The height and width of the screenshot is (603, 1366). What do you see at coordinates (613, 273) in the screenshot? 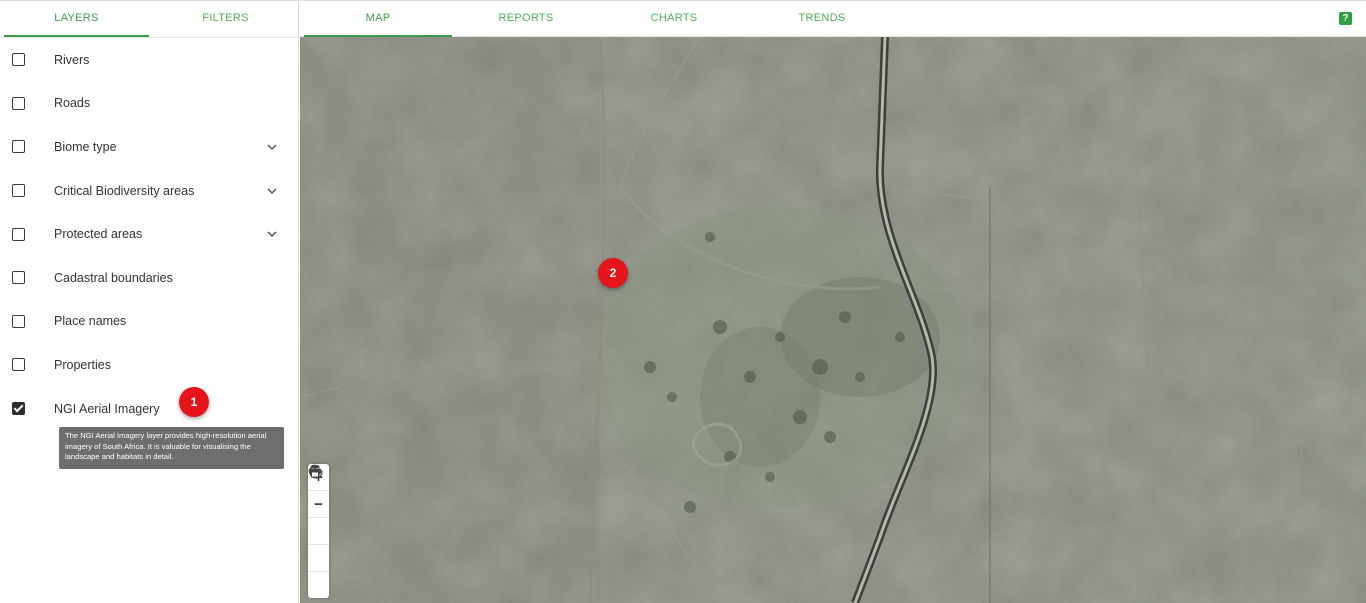
I see `marker-badge-2: 2` at bounding box center [613, 273].